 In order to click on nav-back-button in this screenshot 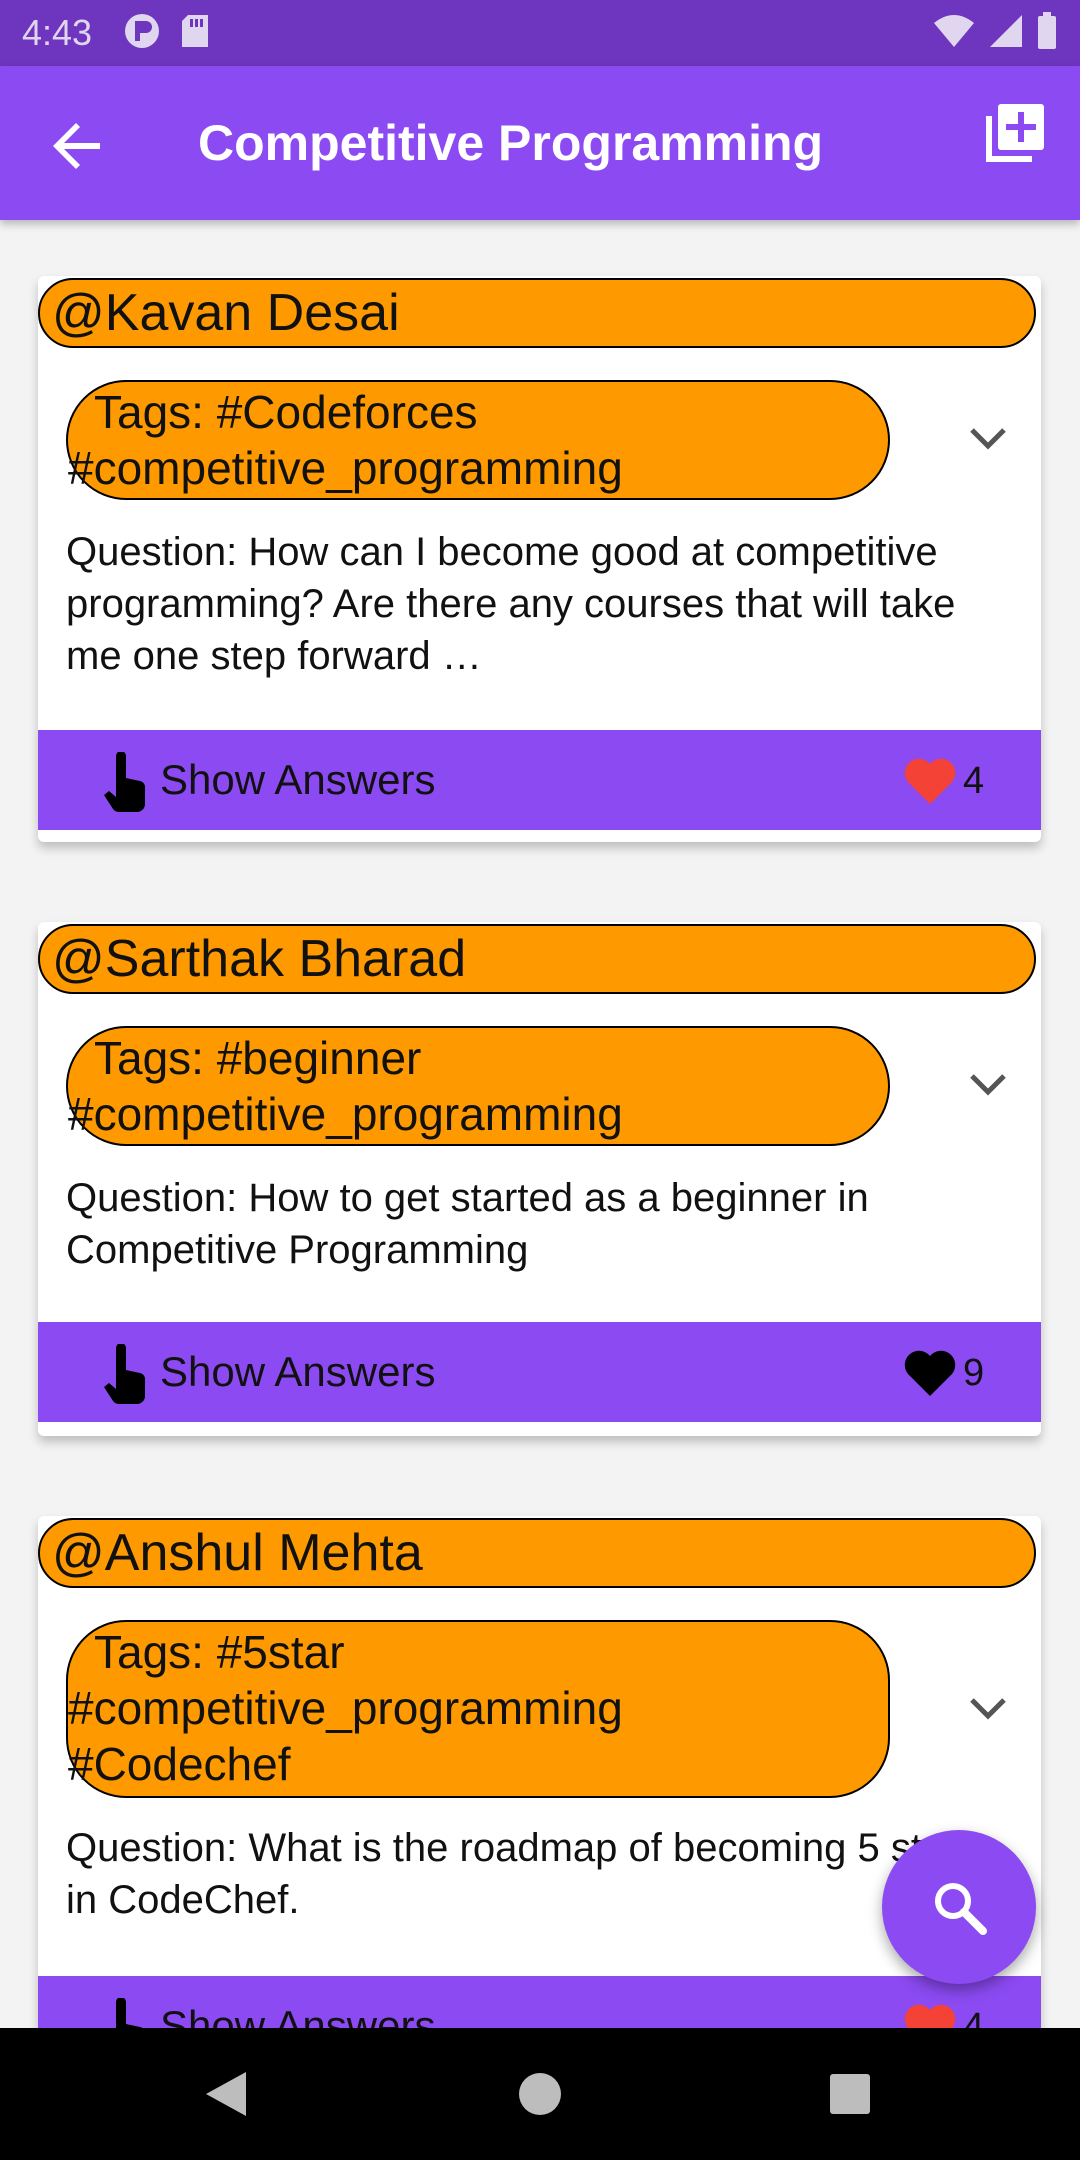, I will do `click(226, 2096)`.